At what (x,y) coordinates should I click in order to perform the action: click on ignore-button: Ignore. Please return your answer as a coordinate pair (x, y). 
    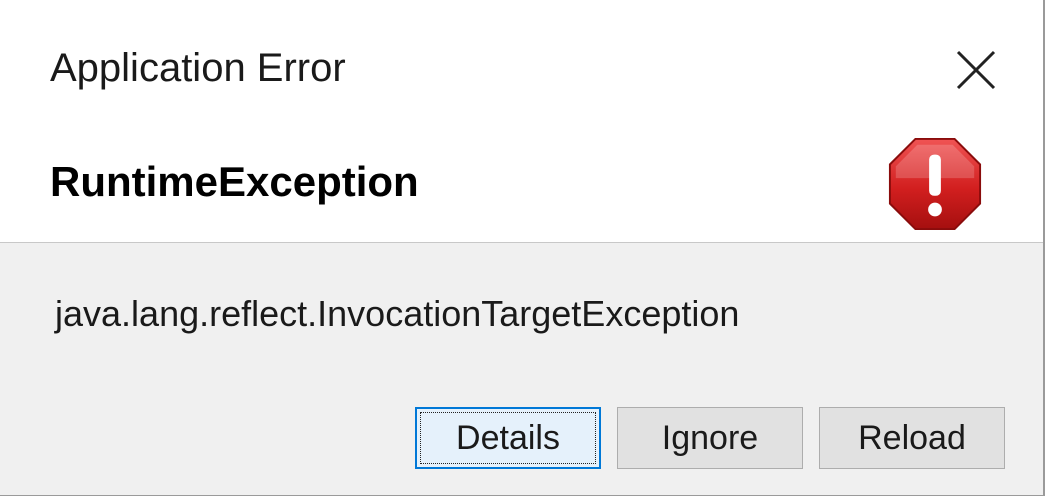
    Looking at the image, I should click on (710, 438).